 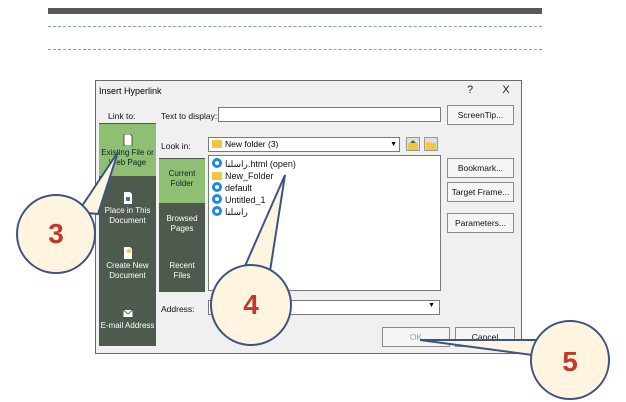 What do you see at coordinates (56, 234) in the screenshot?
I see `callout-3: 3` at bounding box center [56, 234].